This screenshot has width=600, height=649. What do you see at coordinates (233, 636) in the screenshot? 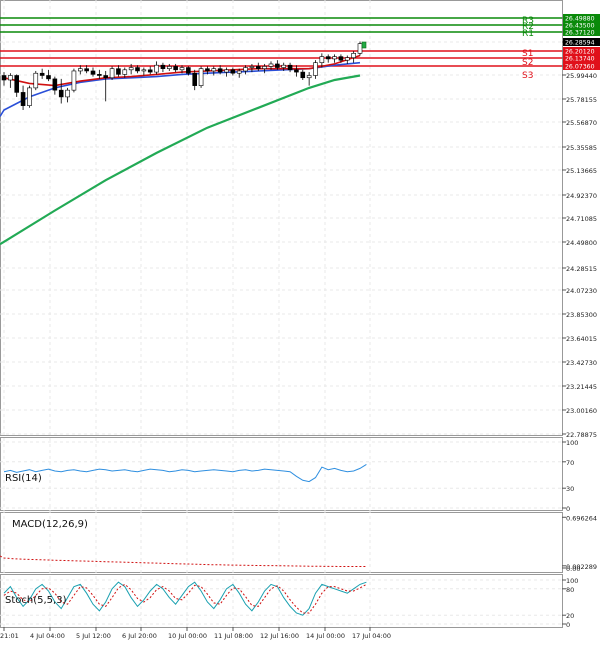
I see `time-tick-label: 11 Jul 08:00` at bounding box center [233, 636].